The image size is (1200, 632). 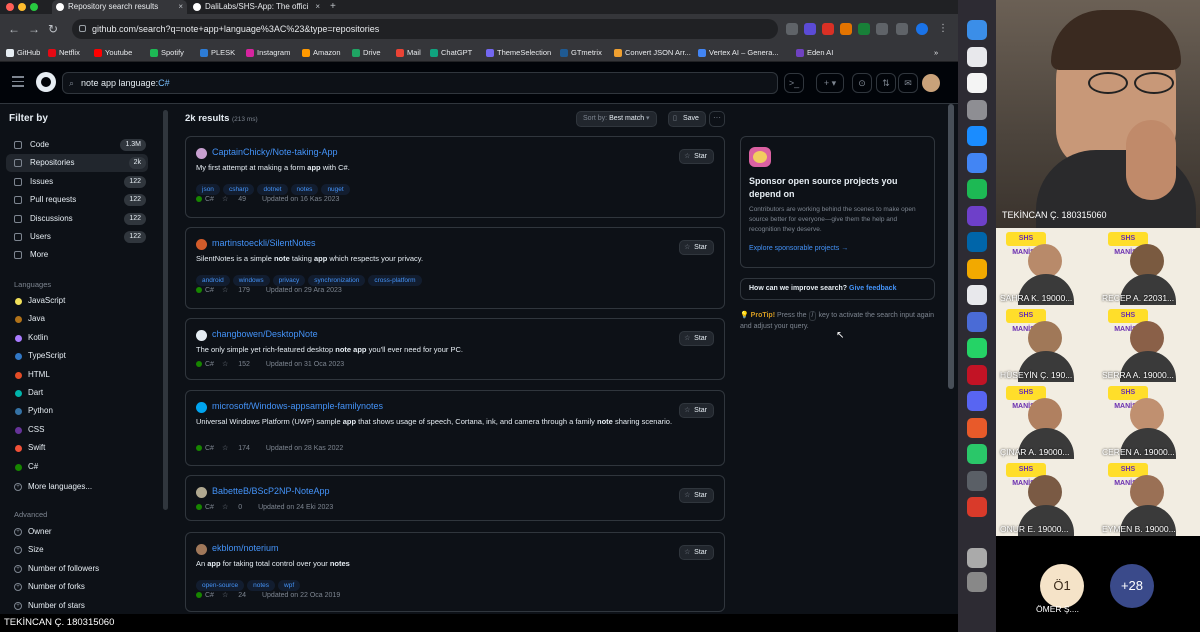 What do you see at coordinates (882, 29) in the screenshot?
I see `puzzle-icon` at bounding box center [882, 29].